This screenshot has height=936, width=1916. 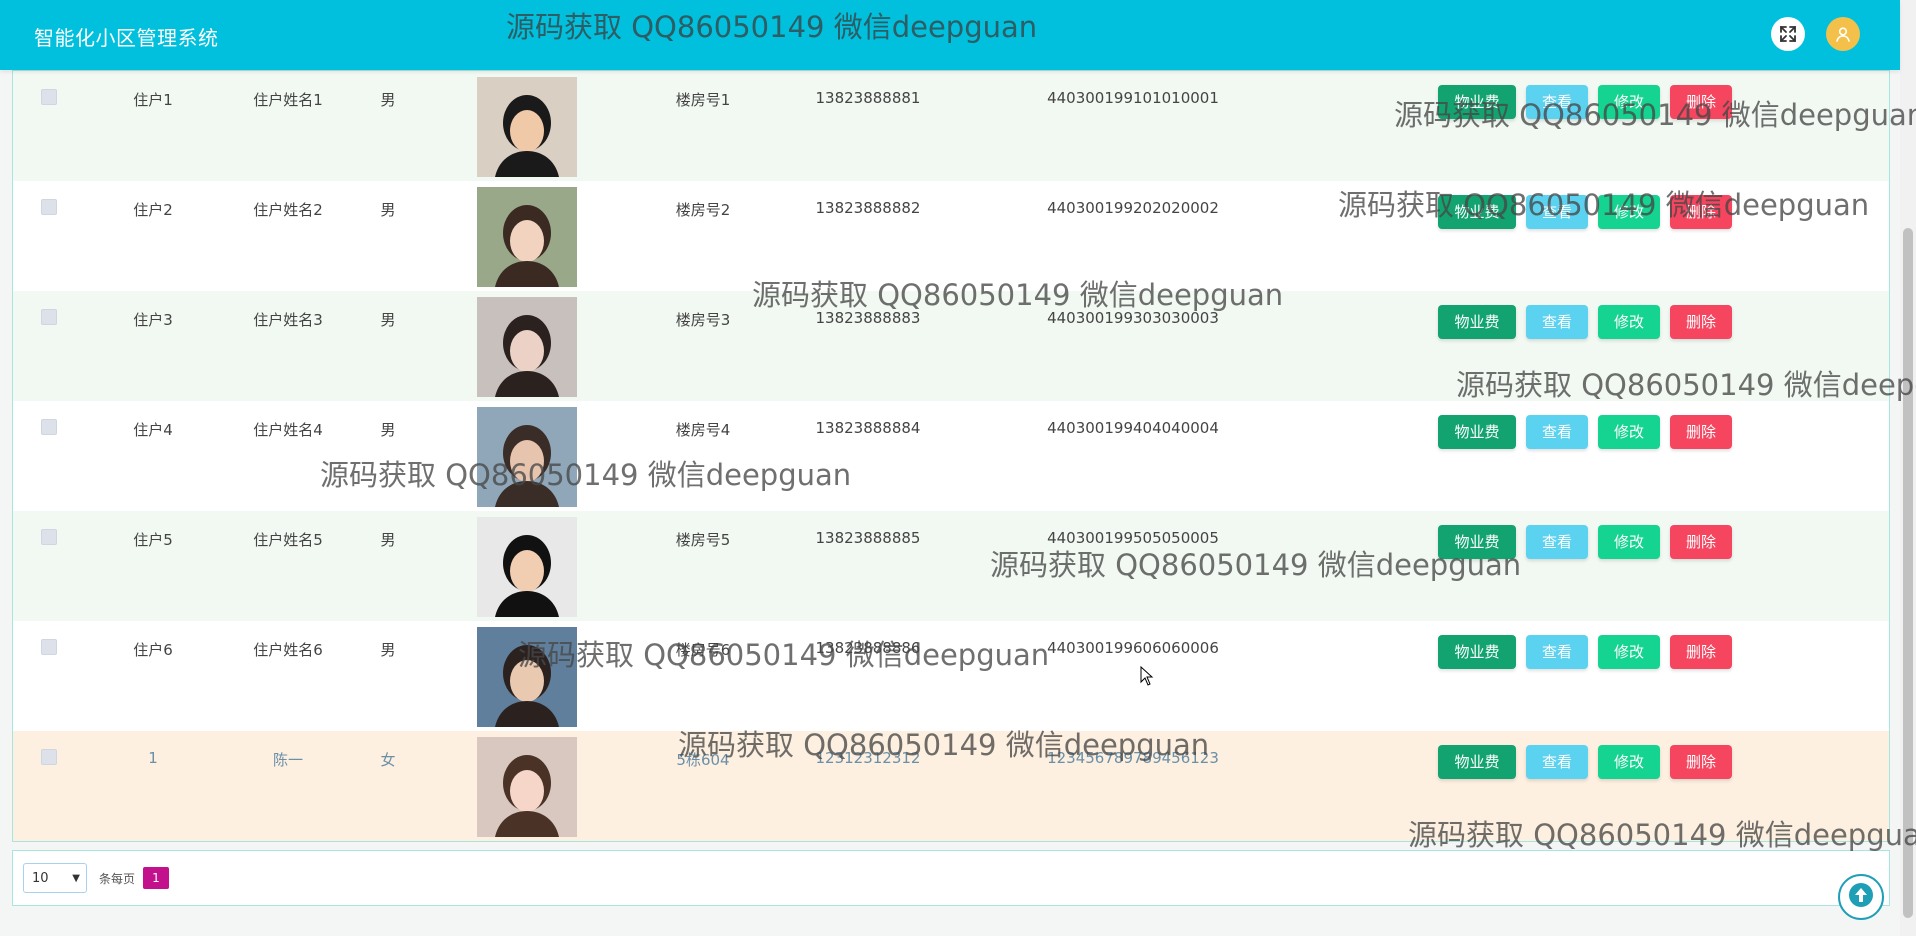 I want to click on phone-number: 12312312312, so click(x=868, y=758).